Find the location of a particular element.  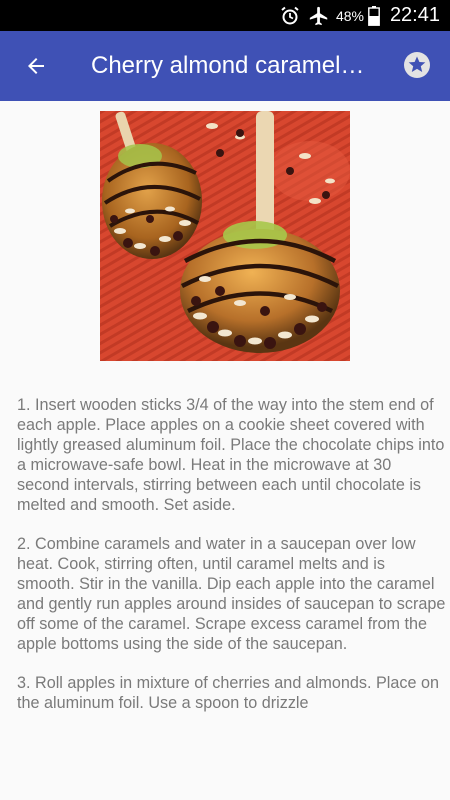

star-icon is located at coordinates (417, 65).